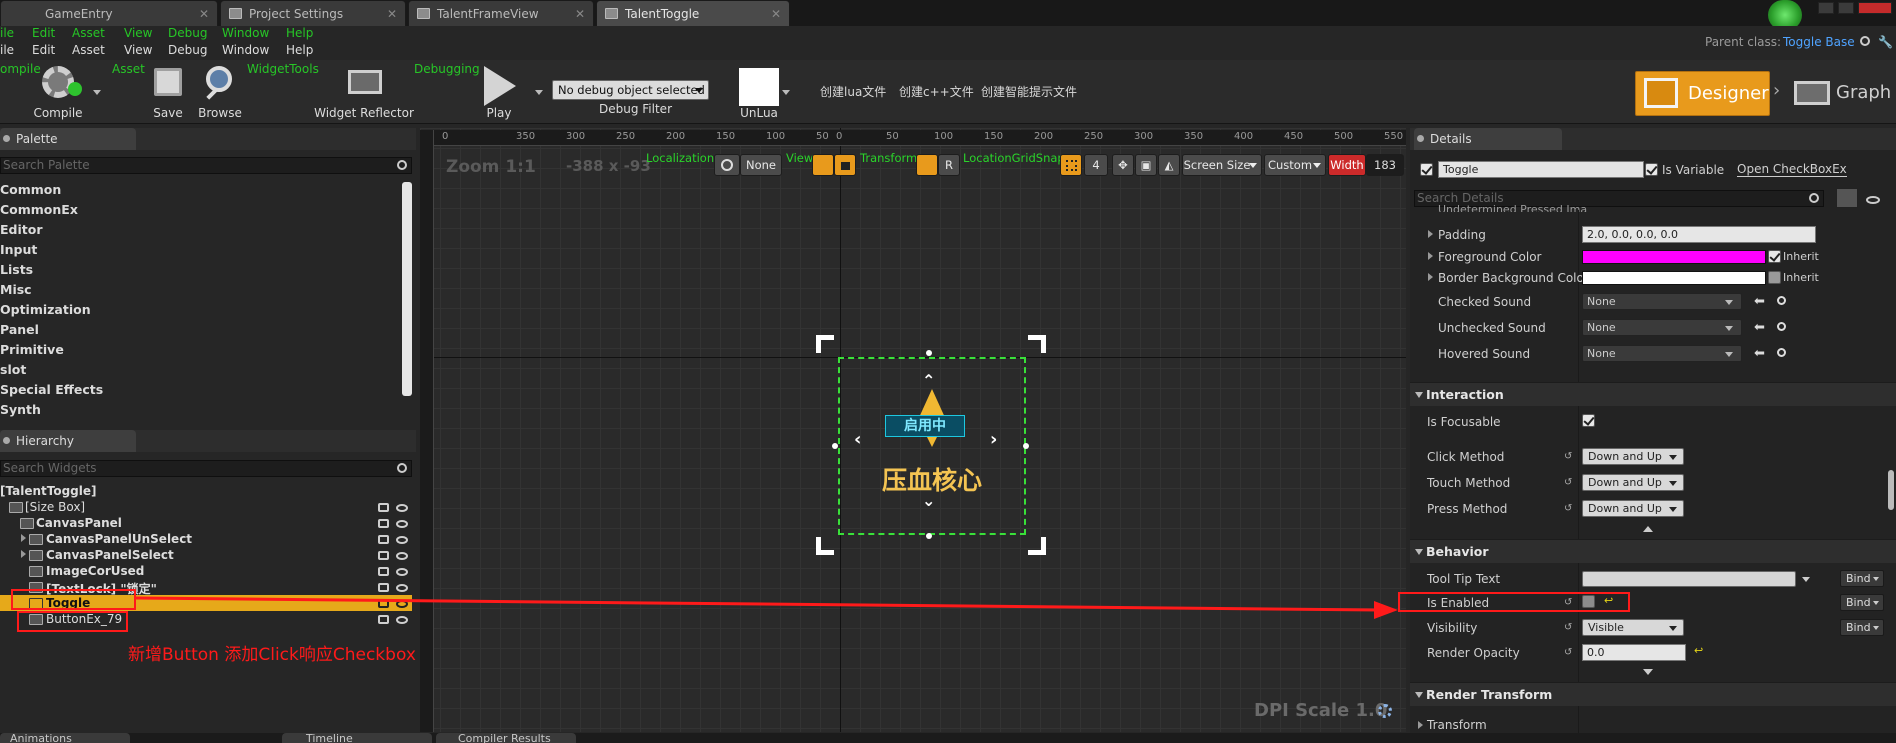 This screenshot has height=743, width=1896. What do you see at coordinates (766, 607) in the screenshot?
I see `annotation-arrow` at bounding box center [766, 607].